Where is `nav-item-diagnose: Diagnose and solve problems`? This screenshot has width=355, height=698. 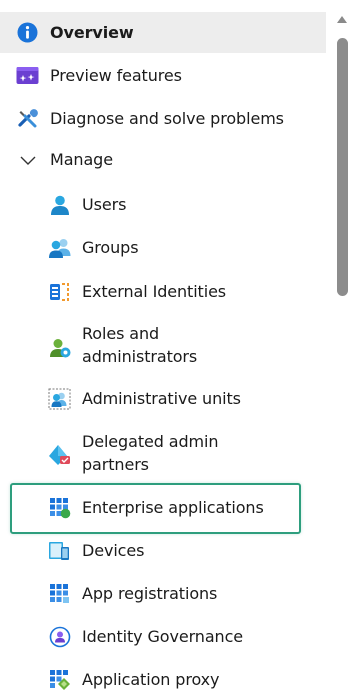
nav-item-diagnose: Diagnose and solve problems is located at coordinates (163, 118).